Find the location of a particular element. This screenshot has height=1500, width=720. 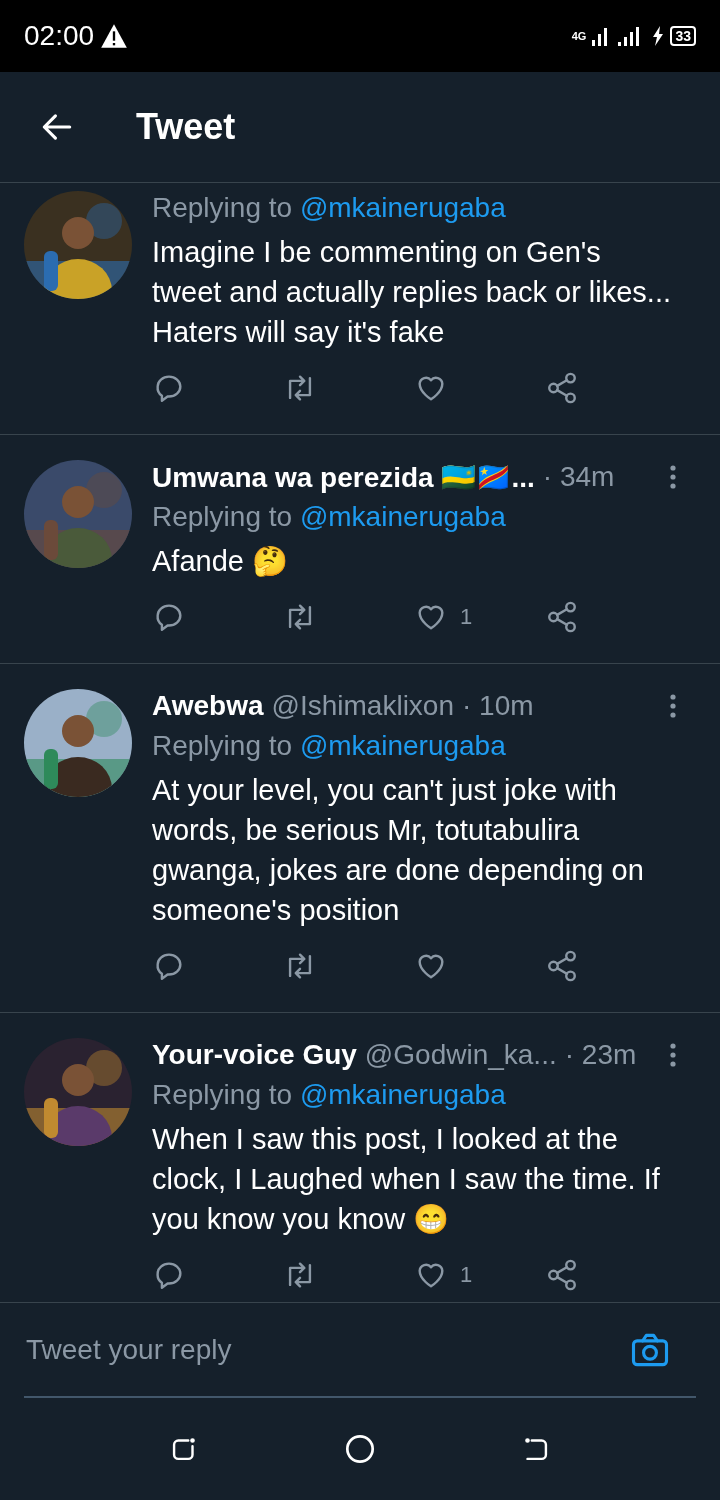

tweet-time: · 23m is located at coordinates (600, 1055).